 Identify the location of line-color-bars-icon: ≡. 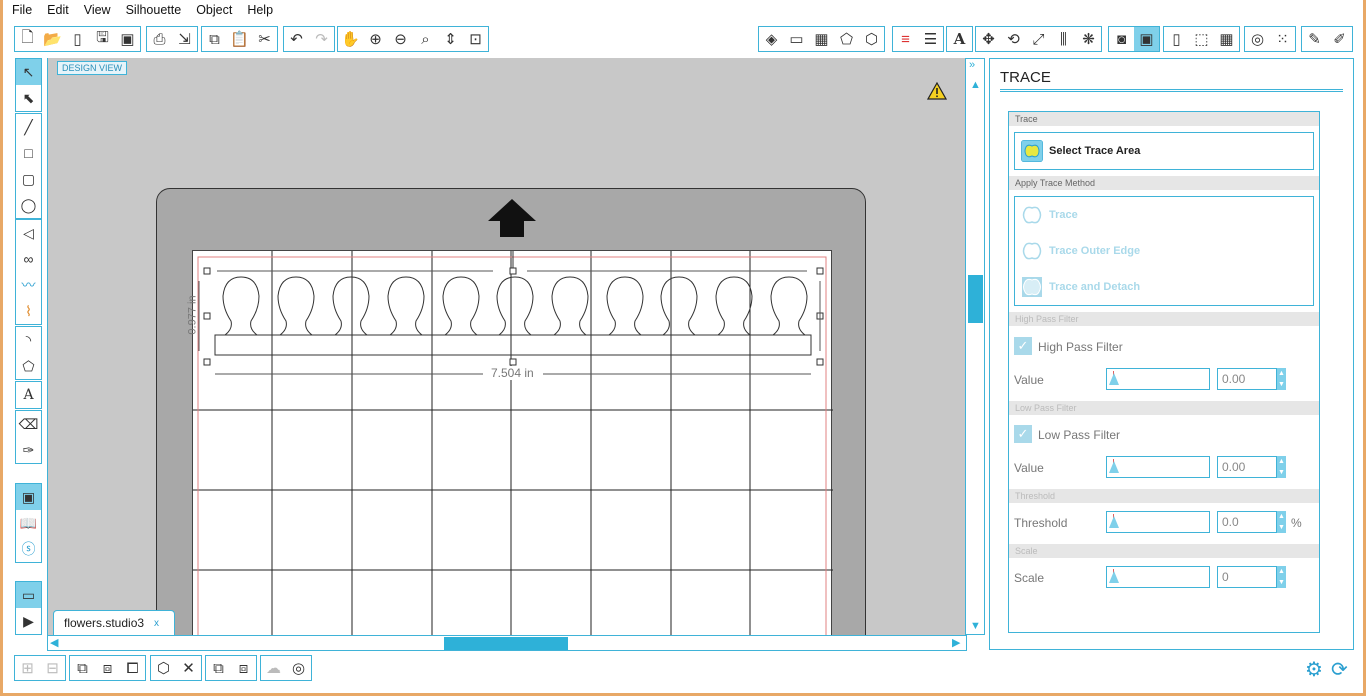
(905, 39).